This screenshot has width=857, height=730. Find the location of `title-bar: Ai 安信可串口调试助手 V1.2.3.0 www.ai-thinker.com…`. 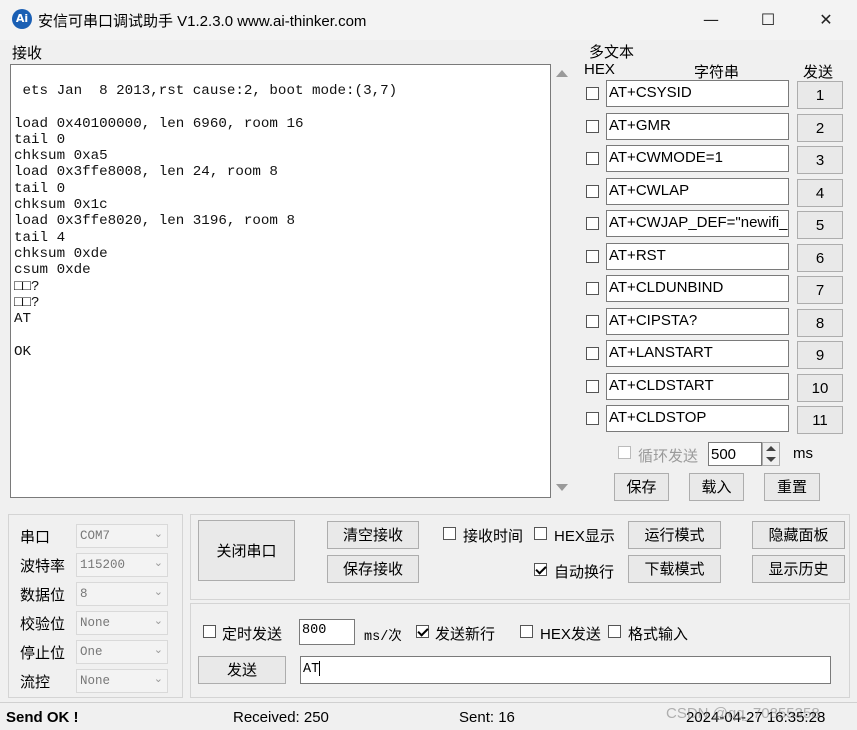

title-bar: Ai 安信可串口调试助手 V1.2.3.0 www.ai-thinker.com… is located at coordinates (428, 20).